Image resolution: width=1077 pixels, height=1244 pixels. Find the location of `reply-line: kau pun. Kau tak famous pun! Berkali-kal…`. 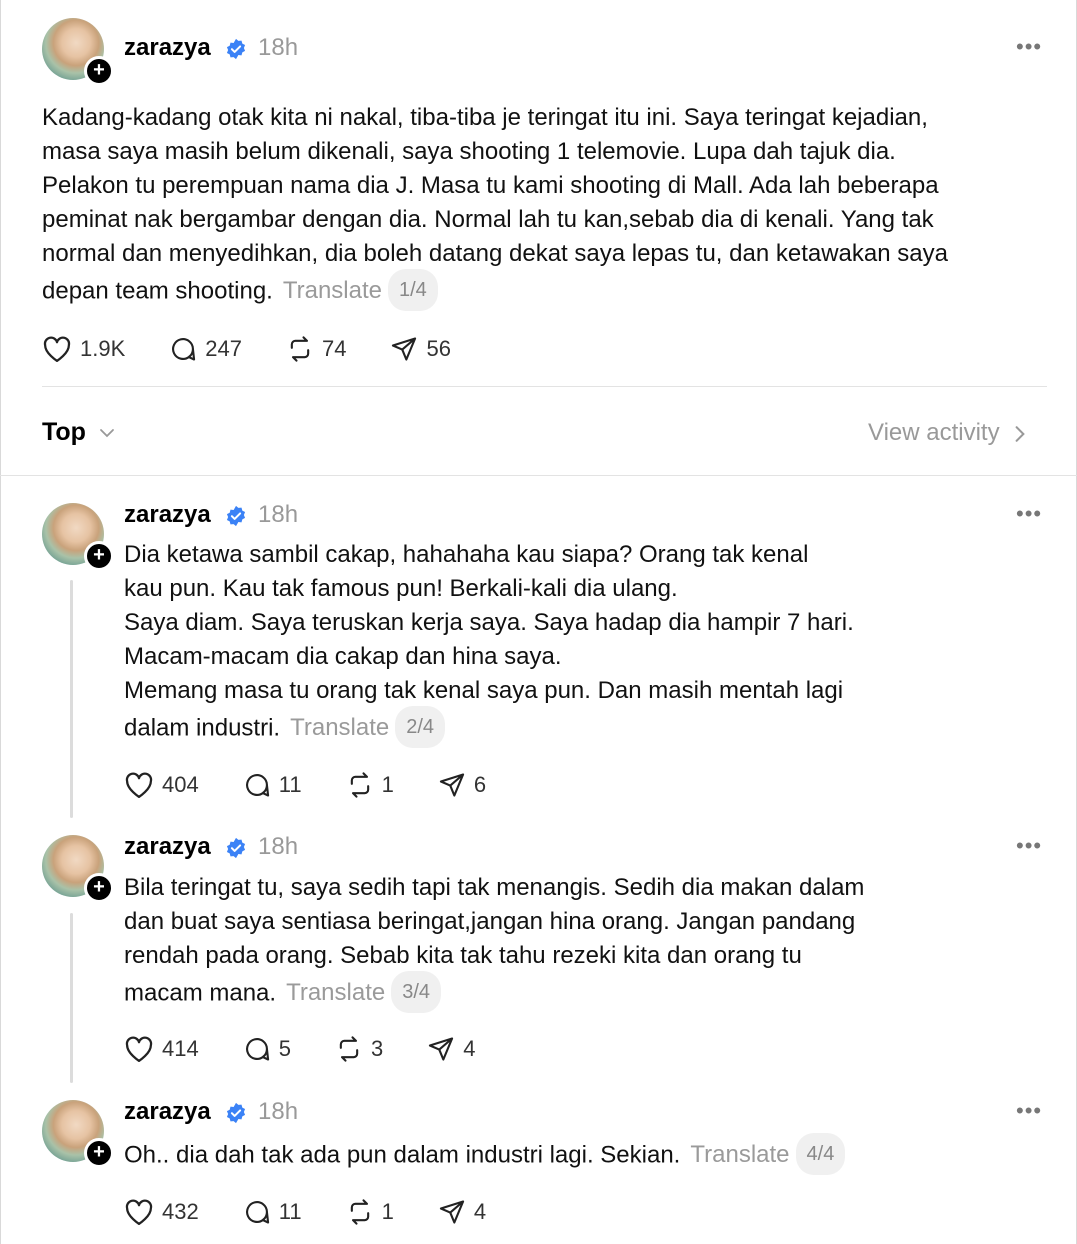

reply-line: kau pun. Kau tak famous pun! Berkali-kal… is located at coordinates (401, 588).